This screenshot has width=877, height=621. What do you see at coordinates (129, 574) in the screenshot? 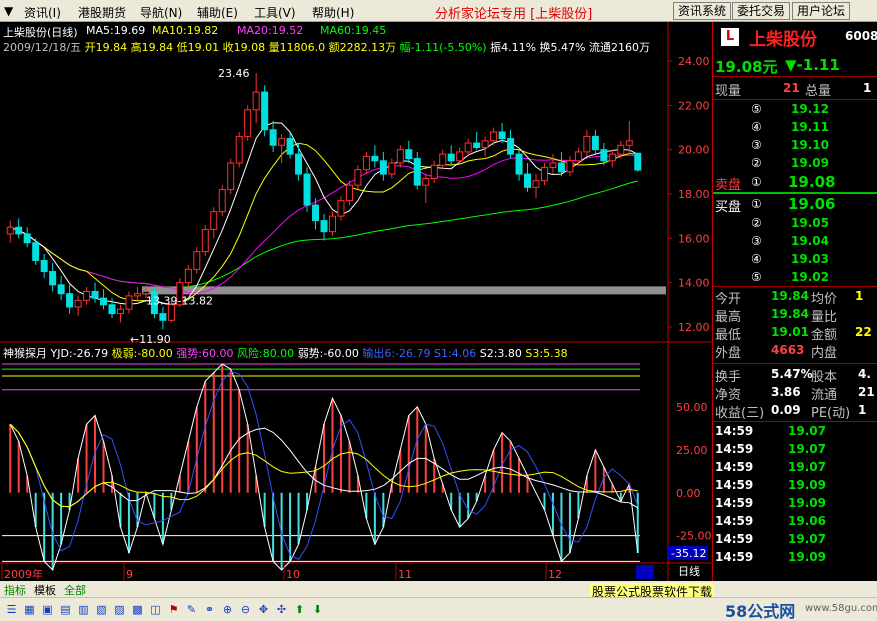
I see `time-axis-label: 9` at bounding box center [129, 574].